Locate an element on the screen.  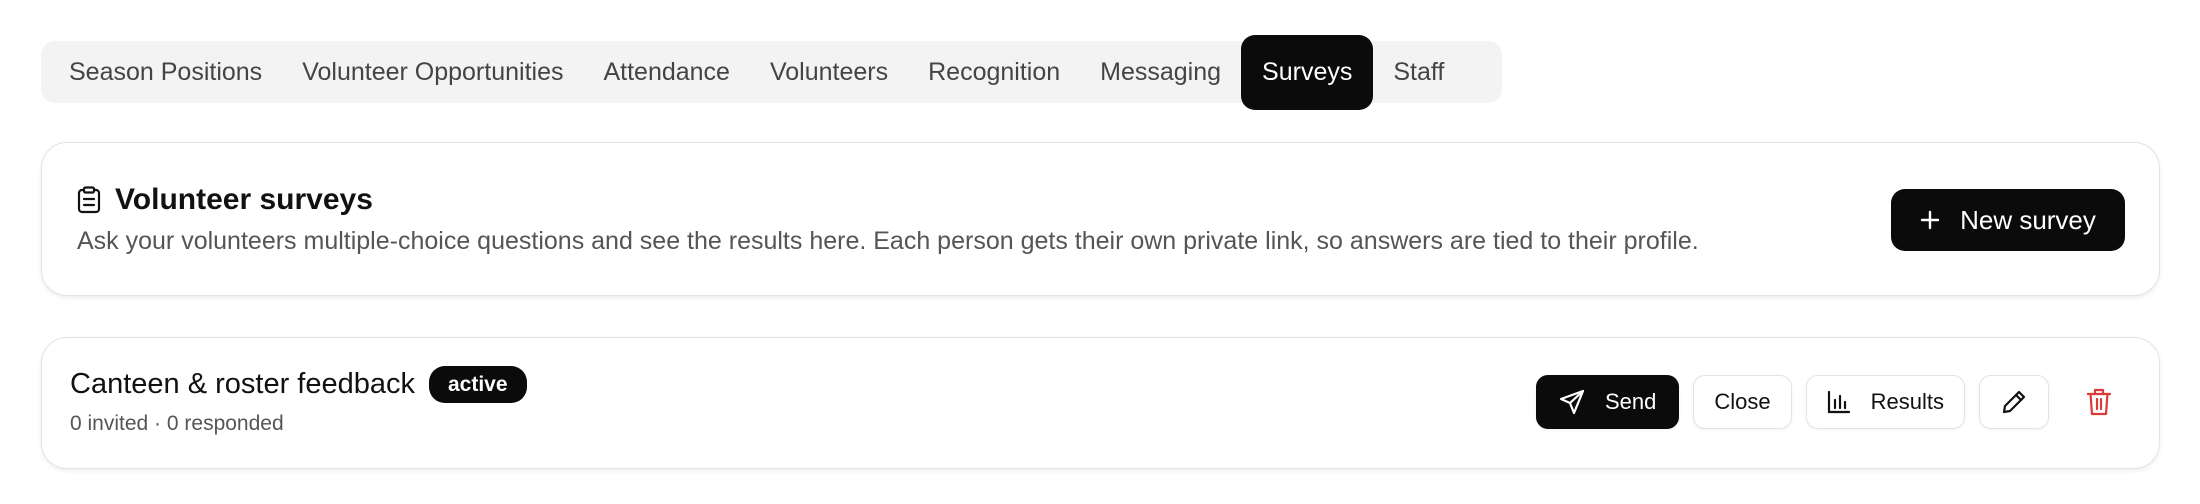
send-button: Send is located at coordinates (1608, 402).